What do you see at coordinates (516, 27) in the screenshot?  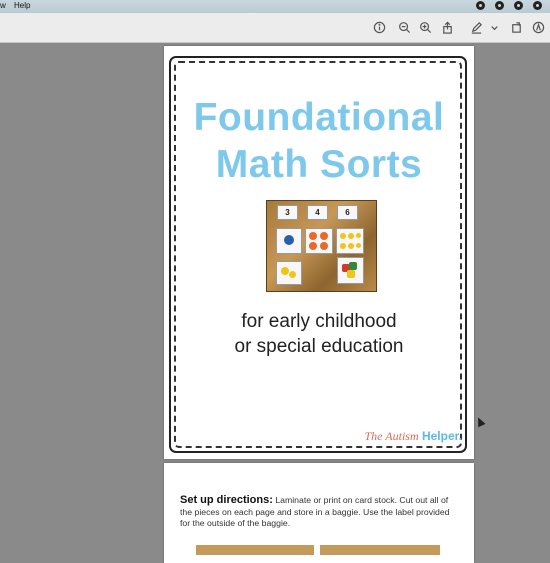 I see `rotate-icon` at bounding box center [516, 27].